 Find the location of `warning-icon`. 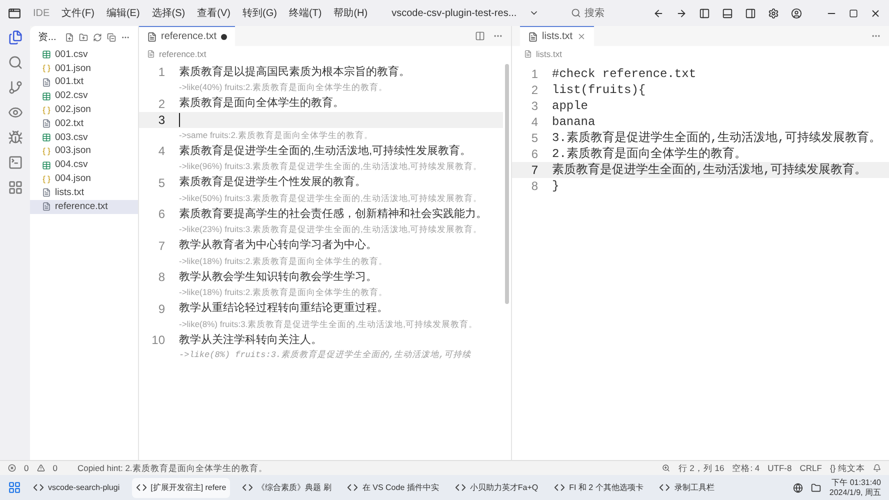

warning-icon is located at coordinates (40, 468).